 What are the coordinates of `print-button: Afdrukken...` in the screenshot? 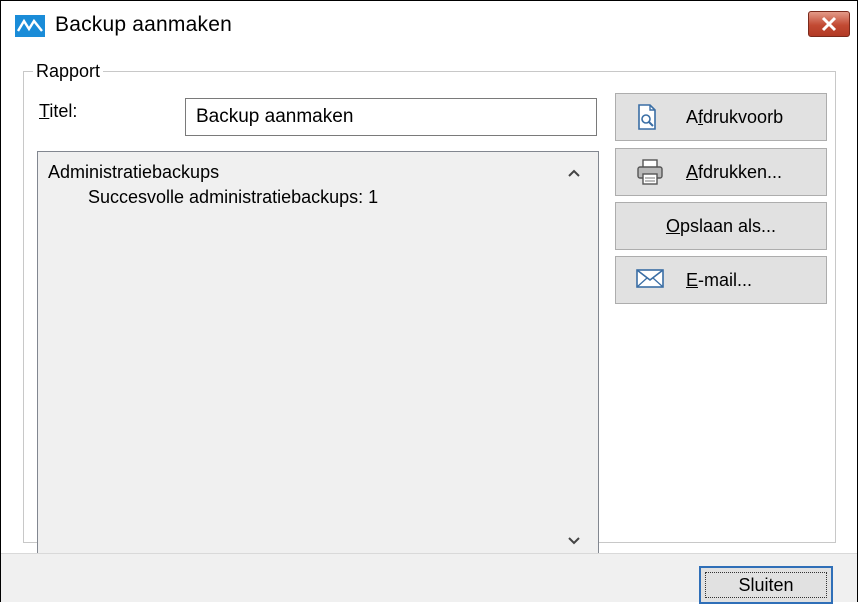 It's located at (721, 172).